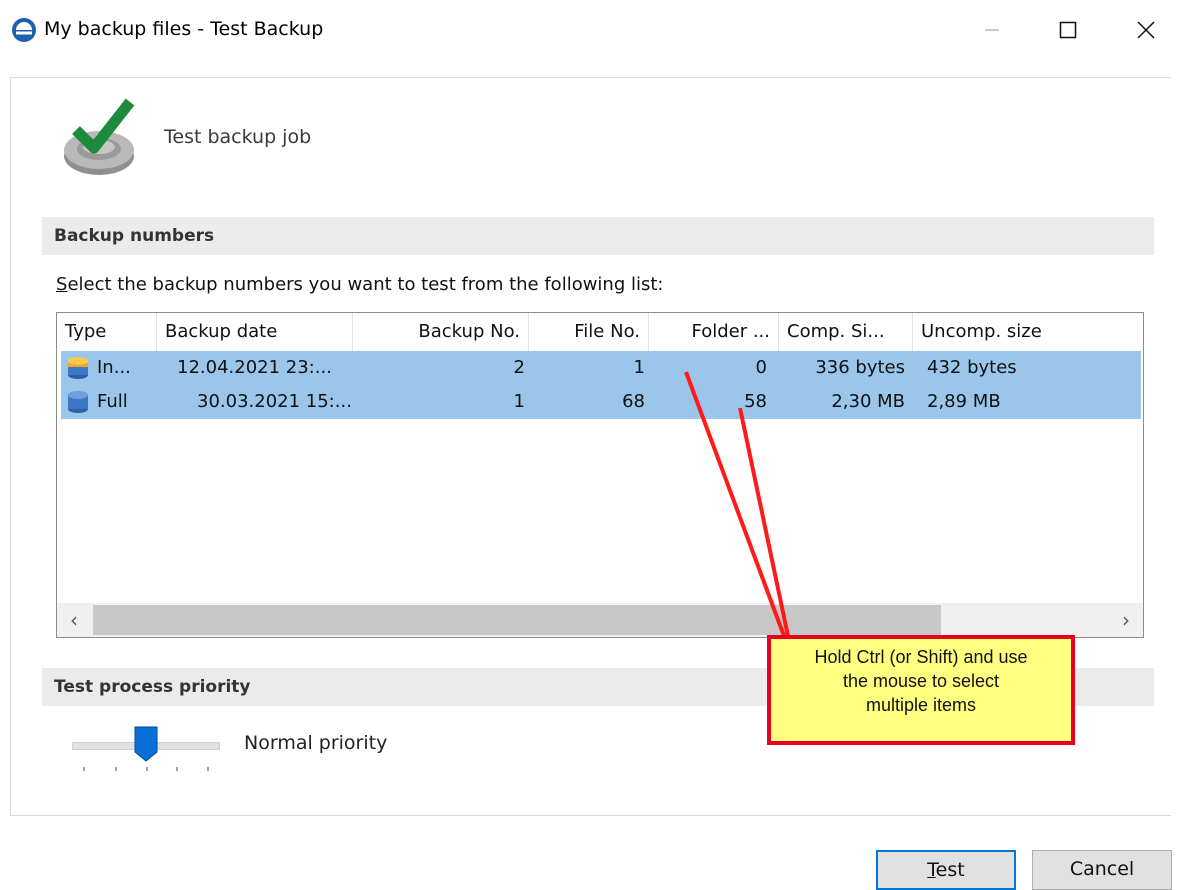 The width and height of the screenshot is (1178, 890). I want to click on callout-line: Hold Ctrl (or Shift) and use, so click(921, 657).